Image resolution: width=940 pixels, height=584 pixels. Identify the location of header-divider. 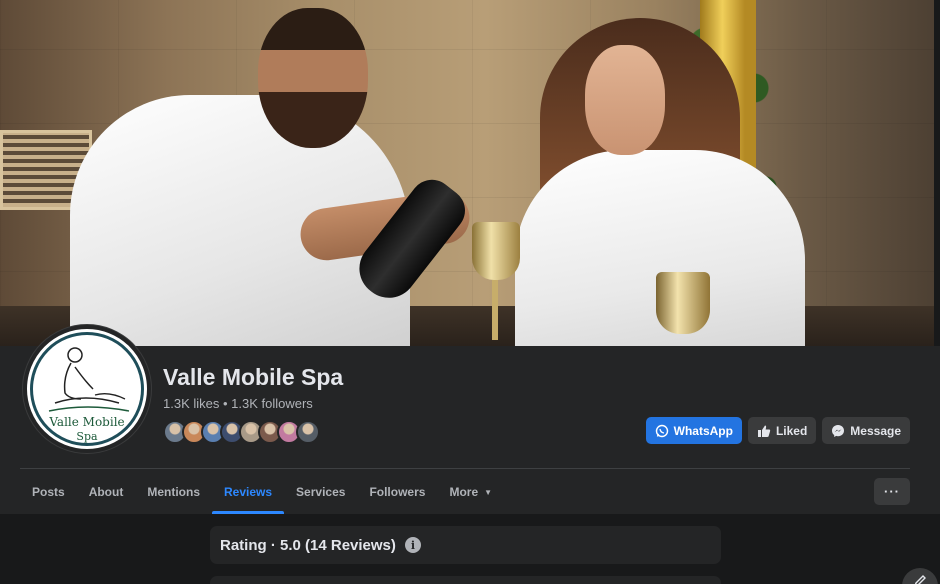
(465, 468).